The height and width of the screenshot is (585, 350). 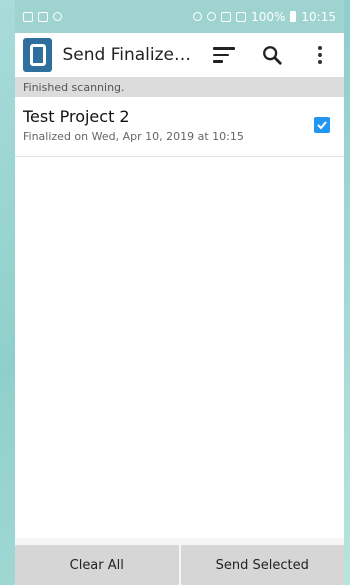 I want to click on app-logo-icon, so click(x=38, y=55).